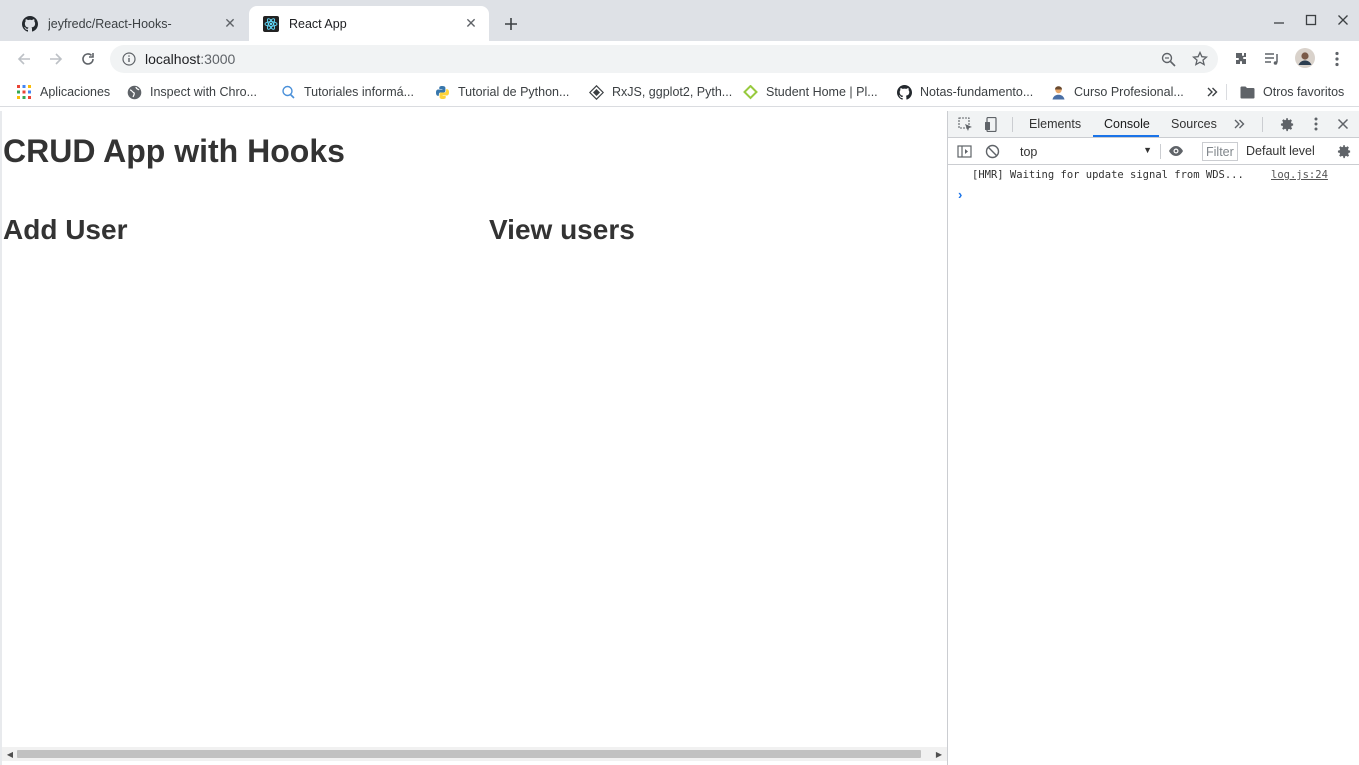 This screenshot has width=1359, height=765. I want to click on tab-github: jeyfredc/React-Hooks- ✕, so click(128, 23).